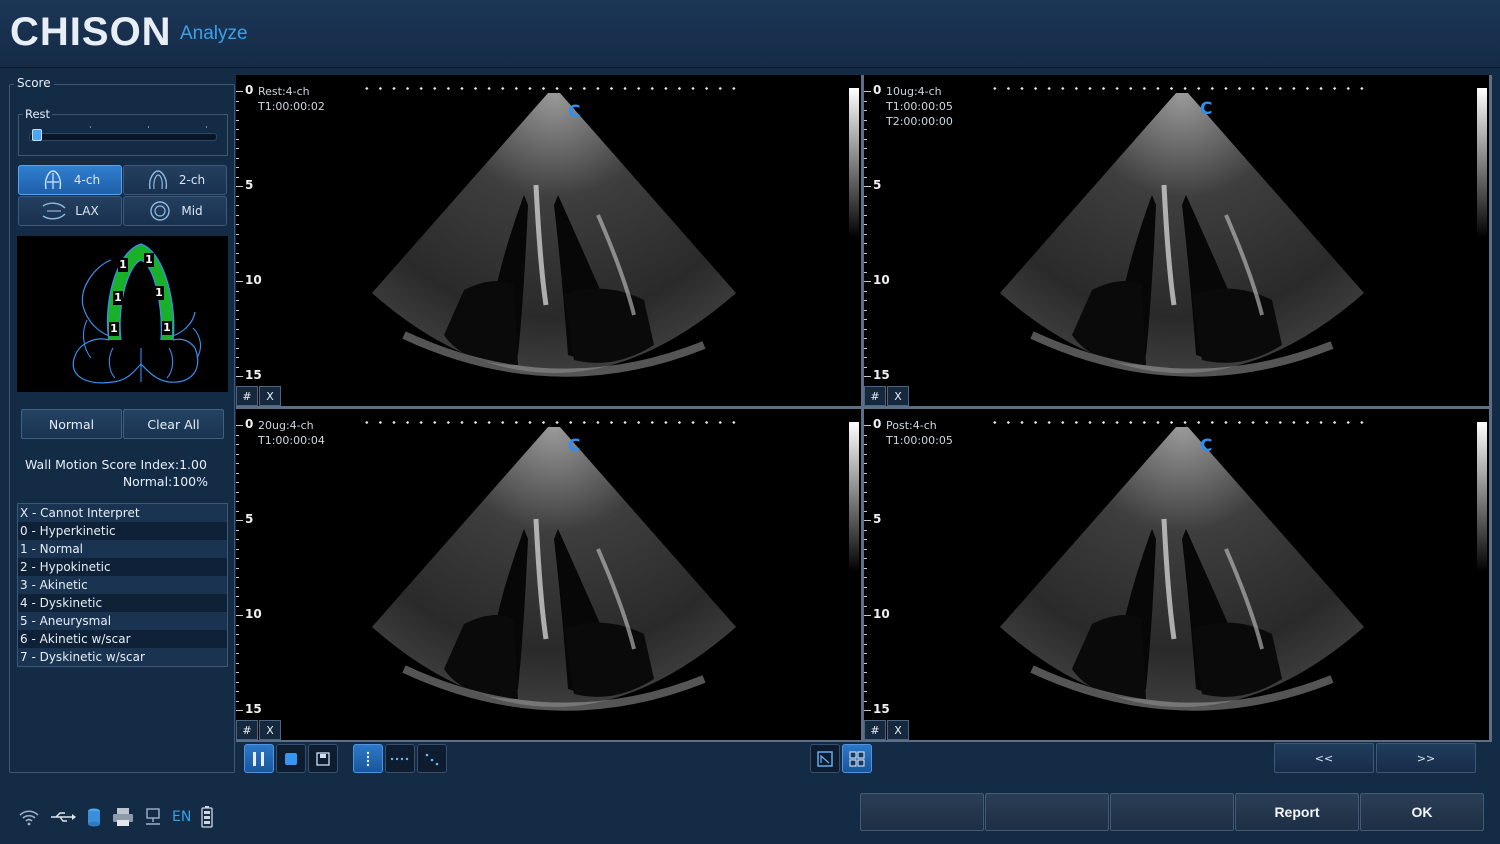  Describe the element at coordinates (114, 329) in the screenshot. I see `segment-score-apical-septal: 1` at that location.